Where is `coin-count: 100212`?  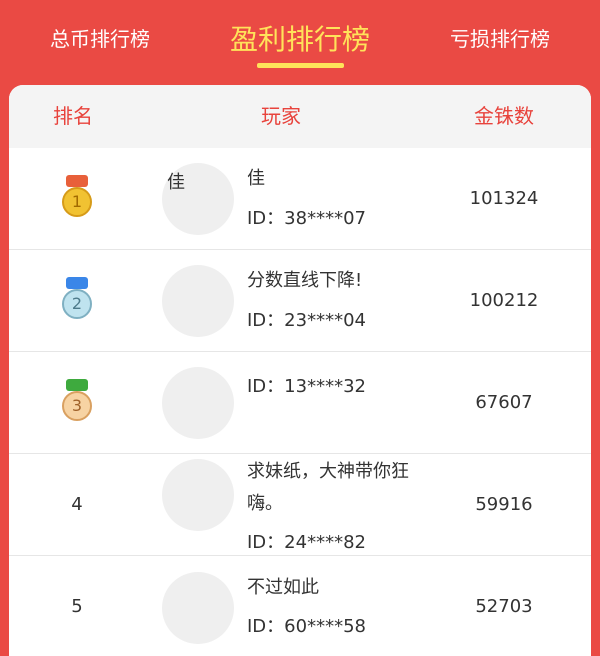 coin-count: 100212 is located at coordinates (504, 300).